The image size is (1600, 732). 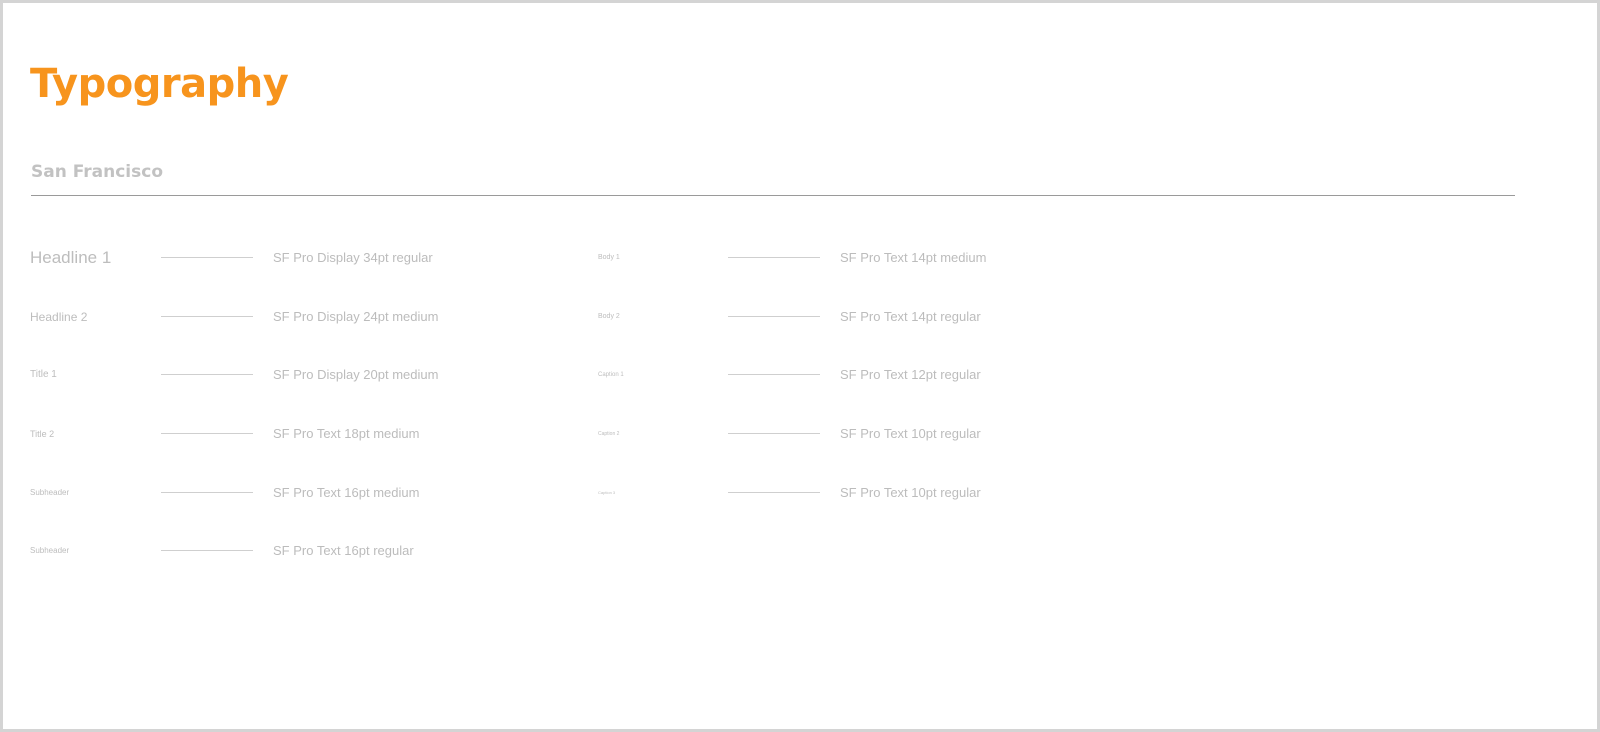 What do you see at coordinates (346, 433) in the screenshot?
I see `style-spec: SF Pro Text 18pt medium` at bounding box center [346, 433].